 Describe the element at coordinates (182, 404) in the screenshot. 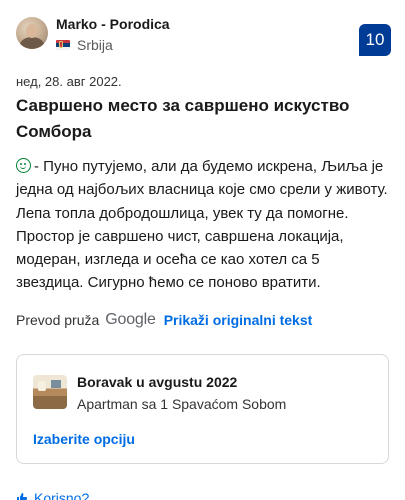

I see `room-type: Apartman sa 1 Spavaćom Sobom` at that location.